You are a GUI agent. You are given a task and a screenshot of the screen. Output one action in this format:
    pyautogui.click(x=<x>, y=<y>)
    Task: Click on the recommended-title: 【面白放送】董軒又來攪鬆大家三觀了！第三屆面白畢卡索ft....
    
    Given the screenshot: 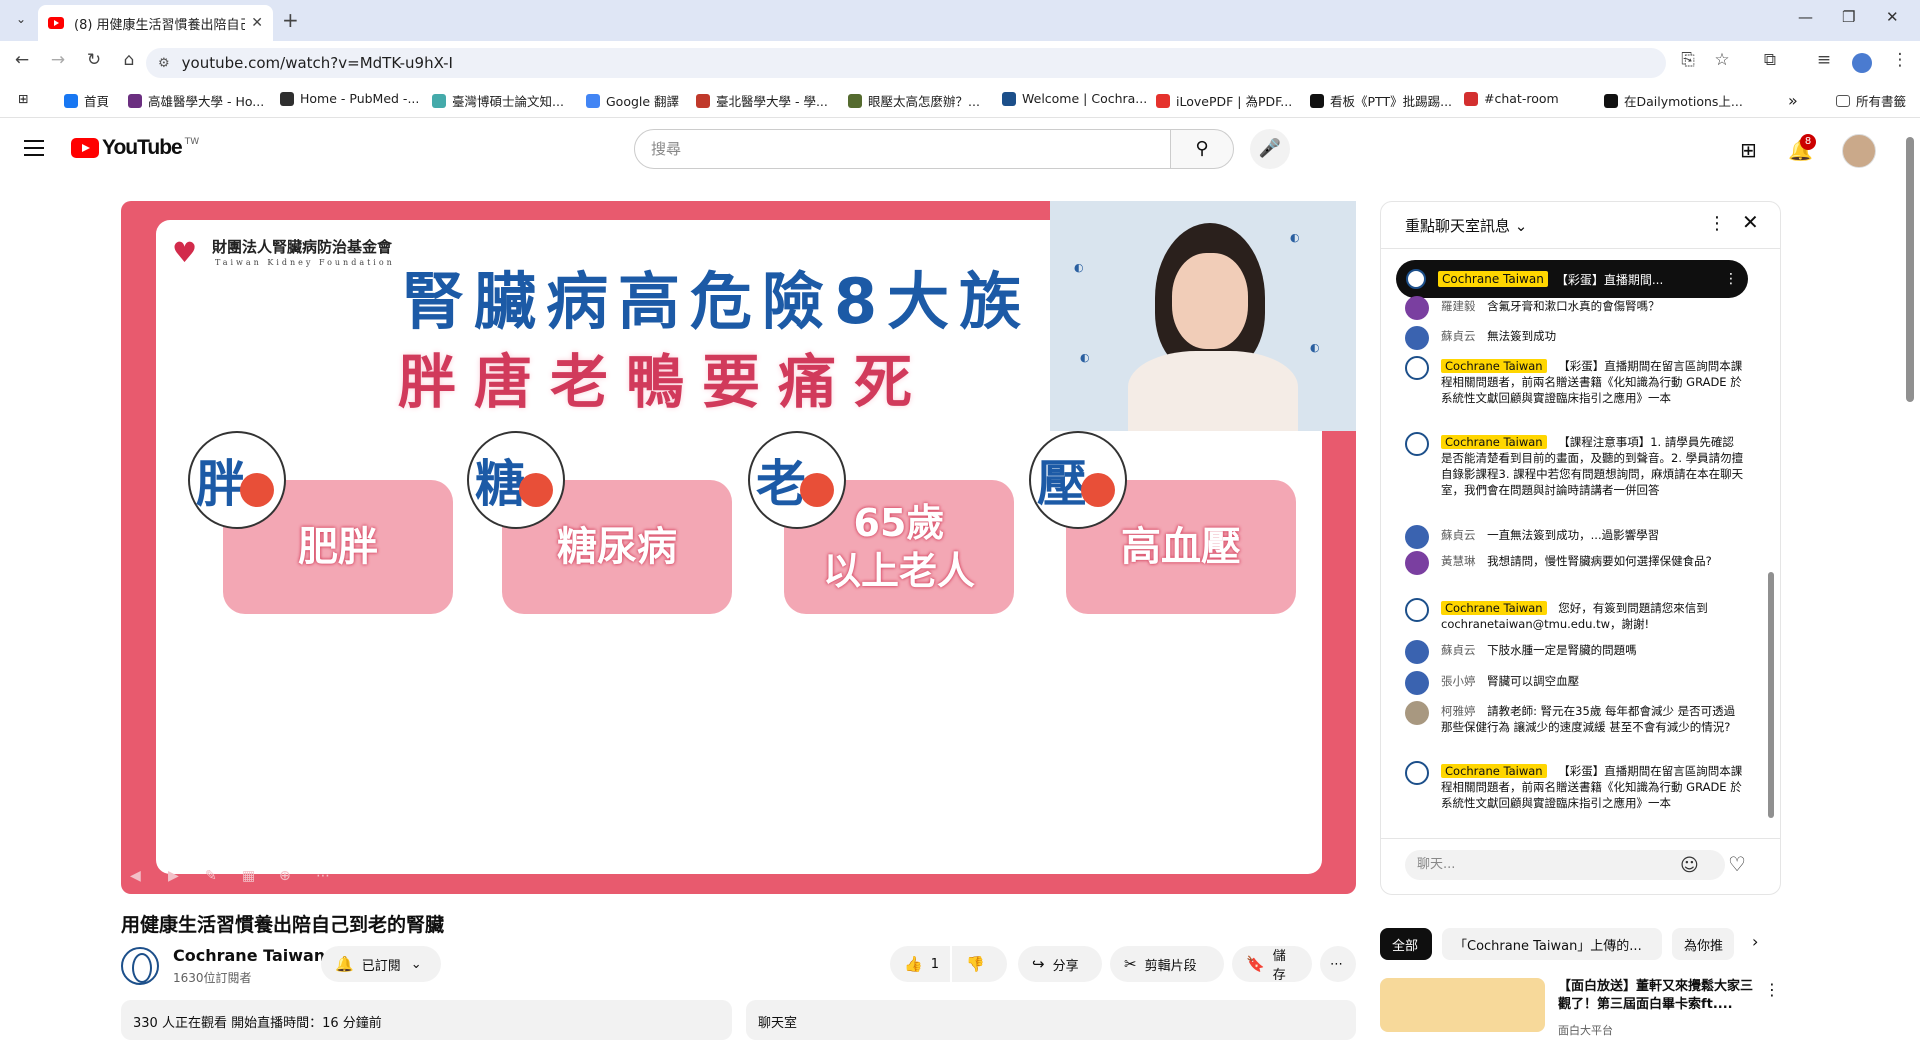 What is the action you would take?
    pyautogui.click(x=1658, y=996)
    